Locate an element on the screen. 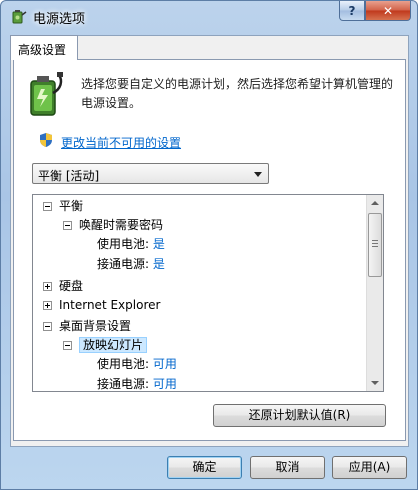  restore-defaults-button: 还原计划默认值(R) is located at coordinates (299, 415).